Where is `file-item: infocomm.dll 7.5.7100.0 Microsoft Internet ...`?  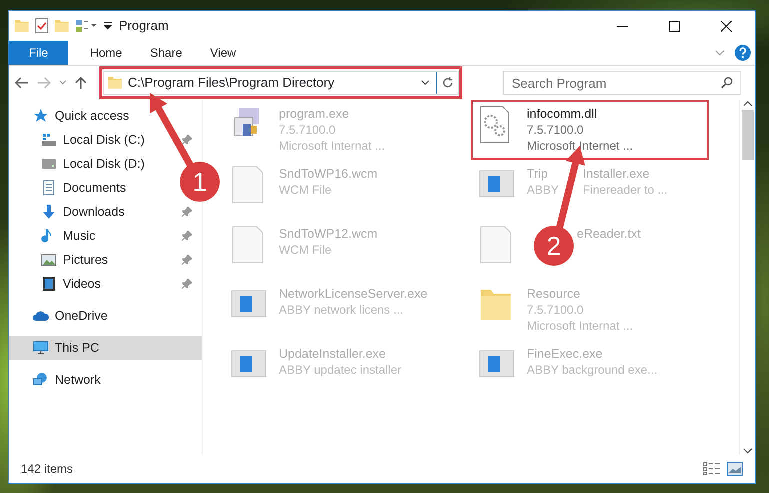
file-item: infocomm.dll 7.5.7100.0 Microsoft Internet ... is located at coordinates (590, 130).